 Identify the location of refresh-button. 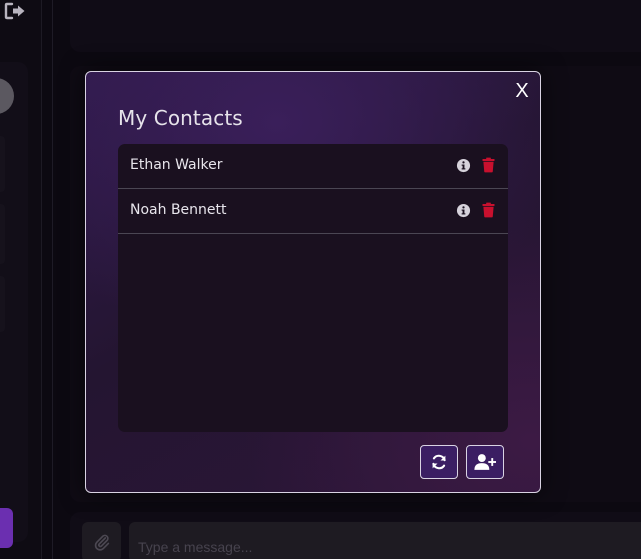
(439, 462).